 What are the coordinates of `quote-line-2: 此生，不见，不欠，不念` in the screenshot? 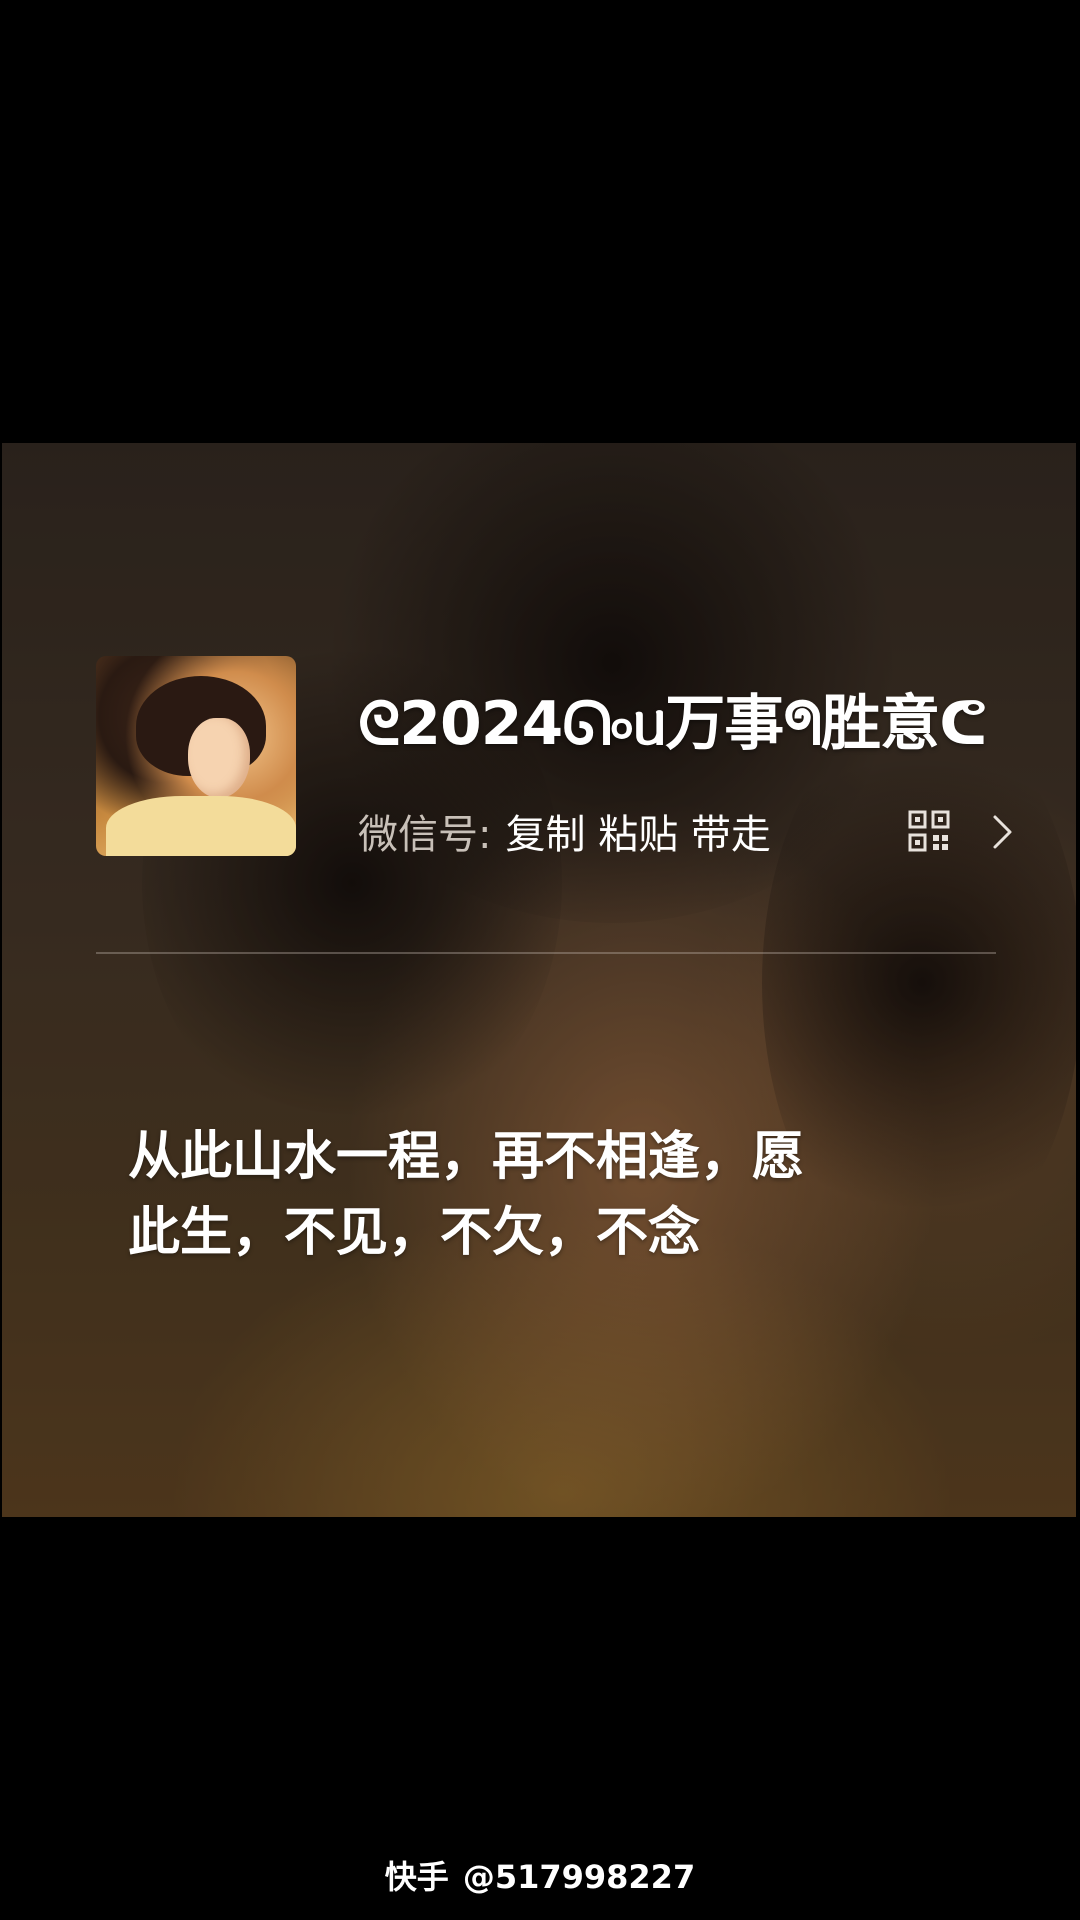 It's located at (414, 1233).